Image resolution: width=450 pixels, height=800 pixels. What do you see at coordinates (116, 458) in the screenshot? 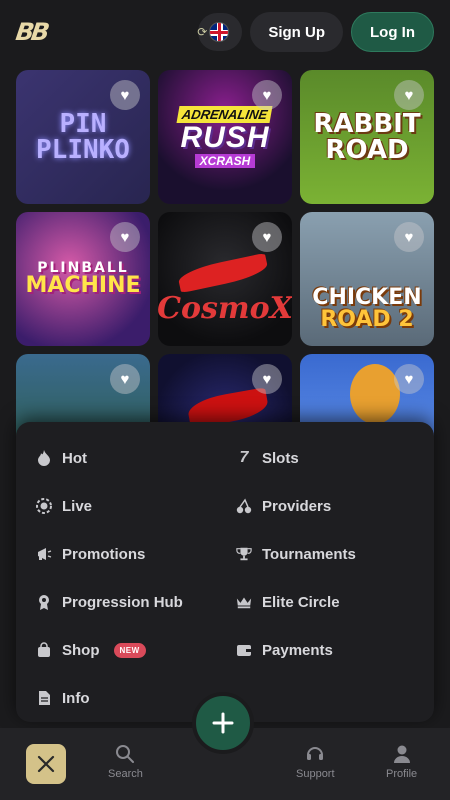
I see `menu-item-hot: Hot` at bounding box center [116, 458].